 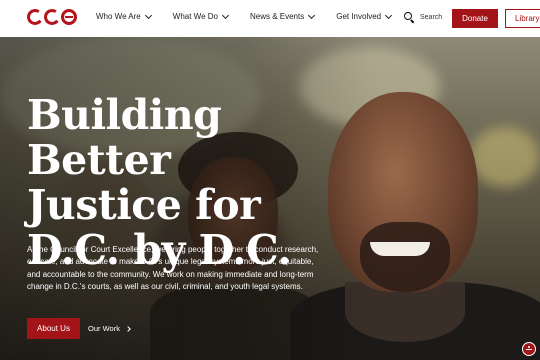 I want to click on nav-label: Get Involved, so click(x=359, y=16).